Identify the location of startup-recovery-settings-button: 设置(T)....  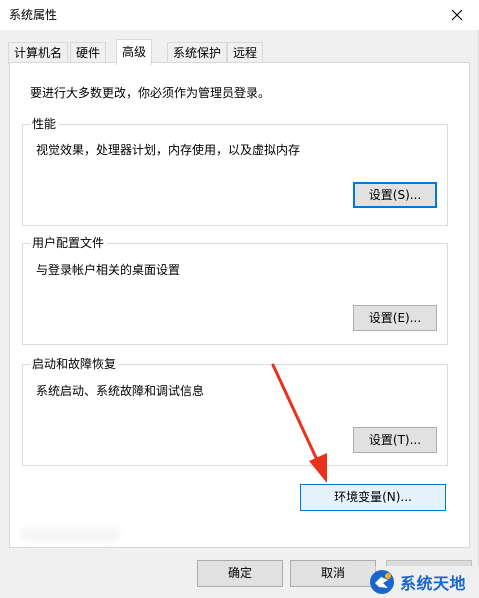
(395, 440).